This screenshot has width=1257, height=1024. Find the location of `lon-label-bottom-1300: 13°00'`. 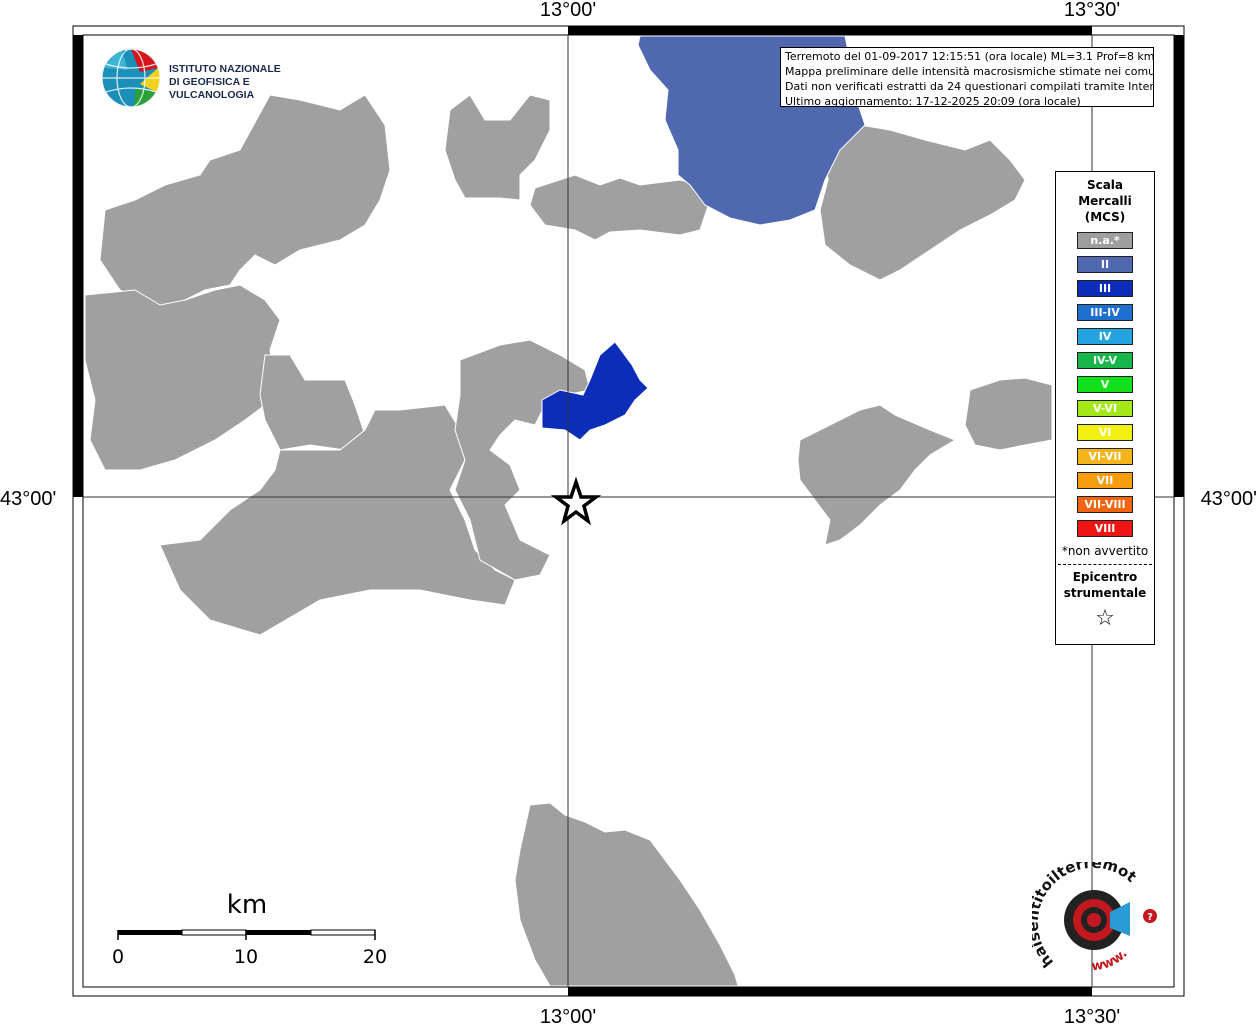

lon-label-bottom-1300: 13°00' is located at coordinates (568, 1015).